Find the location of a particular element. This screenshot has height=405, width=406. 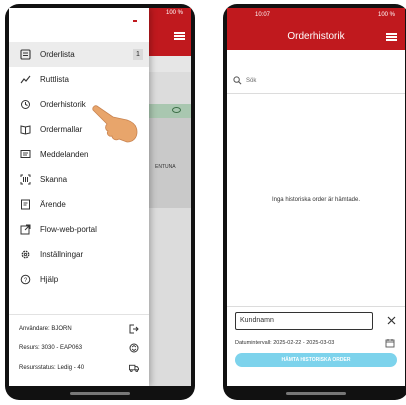

menu-item-skanna: Skanna is located at coordinates (79, 179).